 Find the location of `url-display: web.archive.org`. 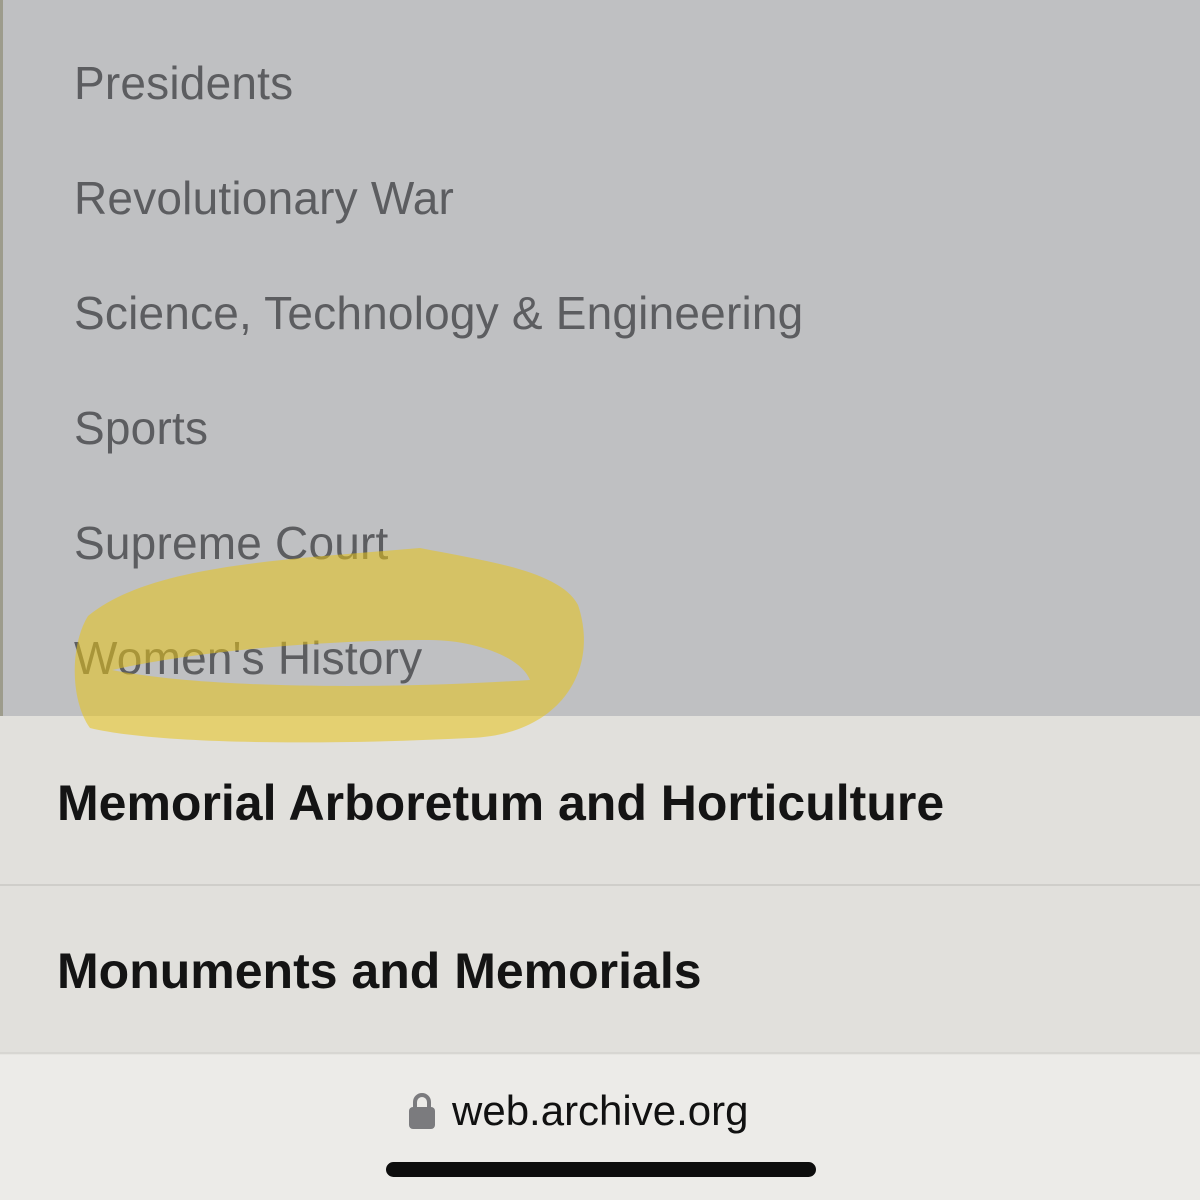

url-display: web.archive.org is located at coordinates (578, 1111).